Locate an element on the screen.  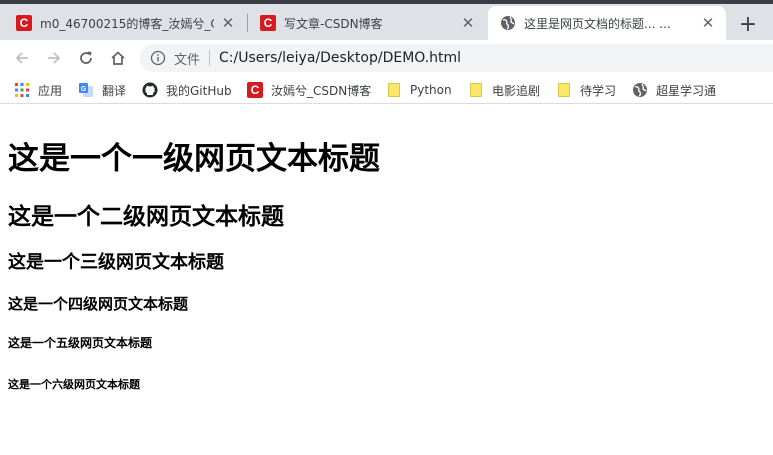
tab-csdn-blog: C m0_46700215的博客_汝嫣兮_CSDN博客 ✕ is located at coordinates (125, 23).